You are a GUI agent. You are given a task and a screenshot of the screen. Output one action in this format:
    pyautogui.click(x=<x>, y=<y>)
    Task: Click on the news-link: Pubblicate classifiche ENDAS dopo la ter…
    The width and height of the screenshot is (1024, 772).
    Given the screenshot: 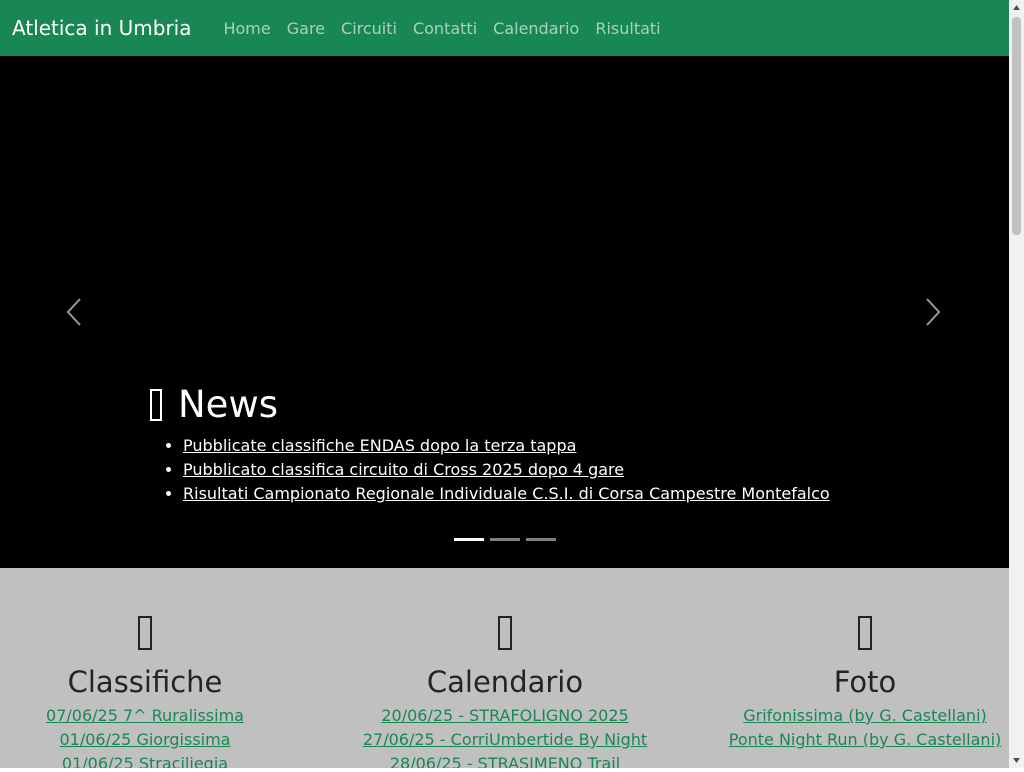 What is the action you would take?
    pyautogui.click(x=379, y=445)
    